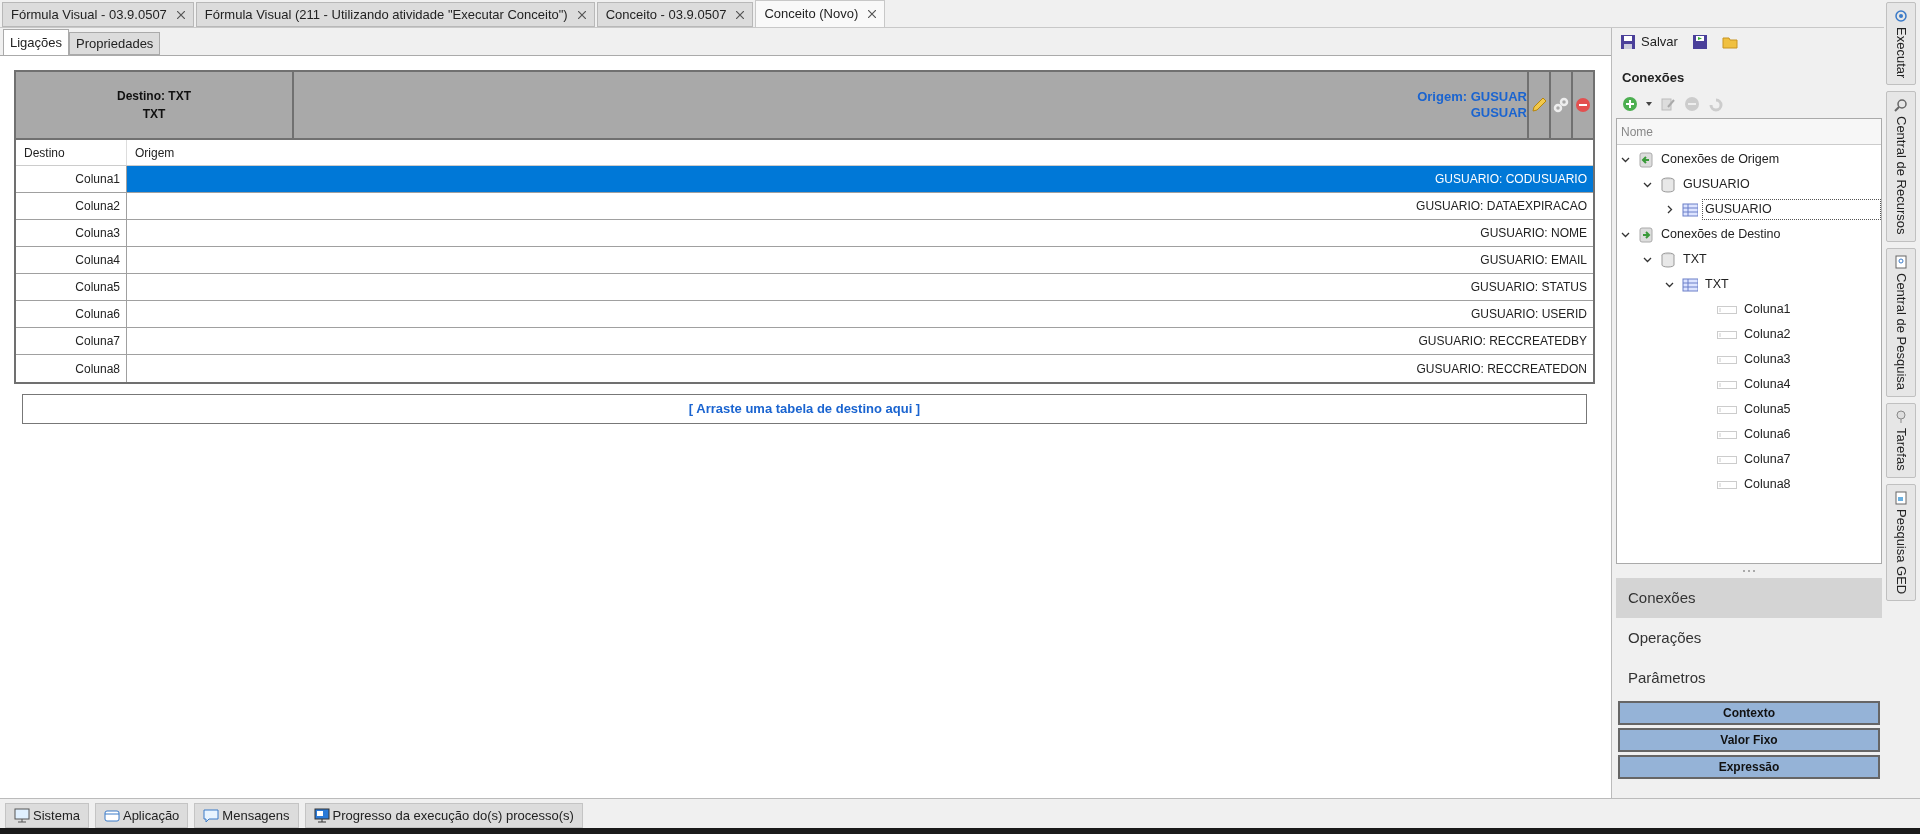 This screenshot has height=834, width=1920. Describe the element at coordinates (1767, 384) in the screenshot. I see `tree-item: Coluna4` at that location.